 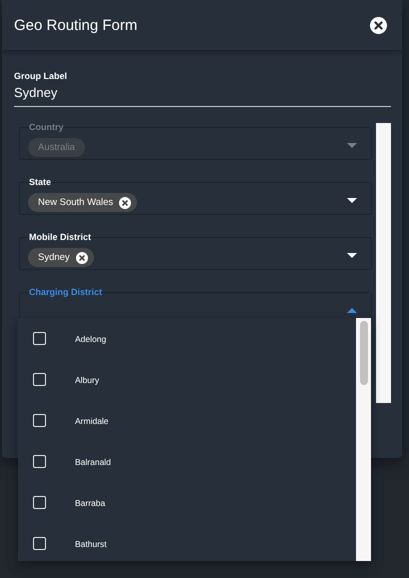 I want to click on scrollbar-thumb, so click(x=364, y=353).